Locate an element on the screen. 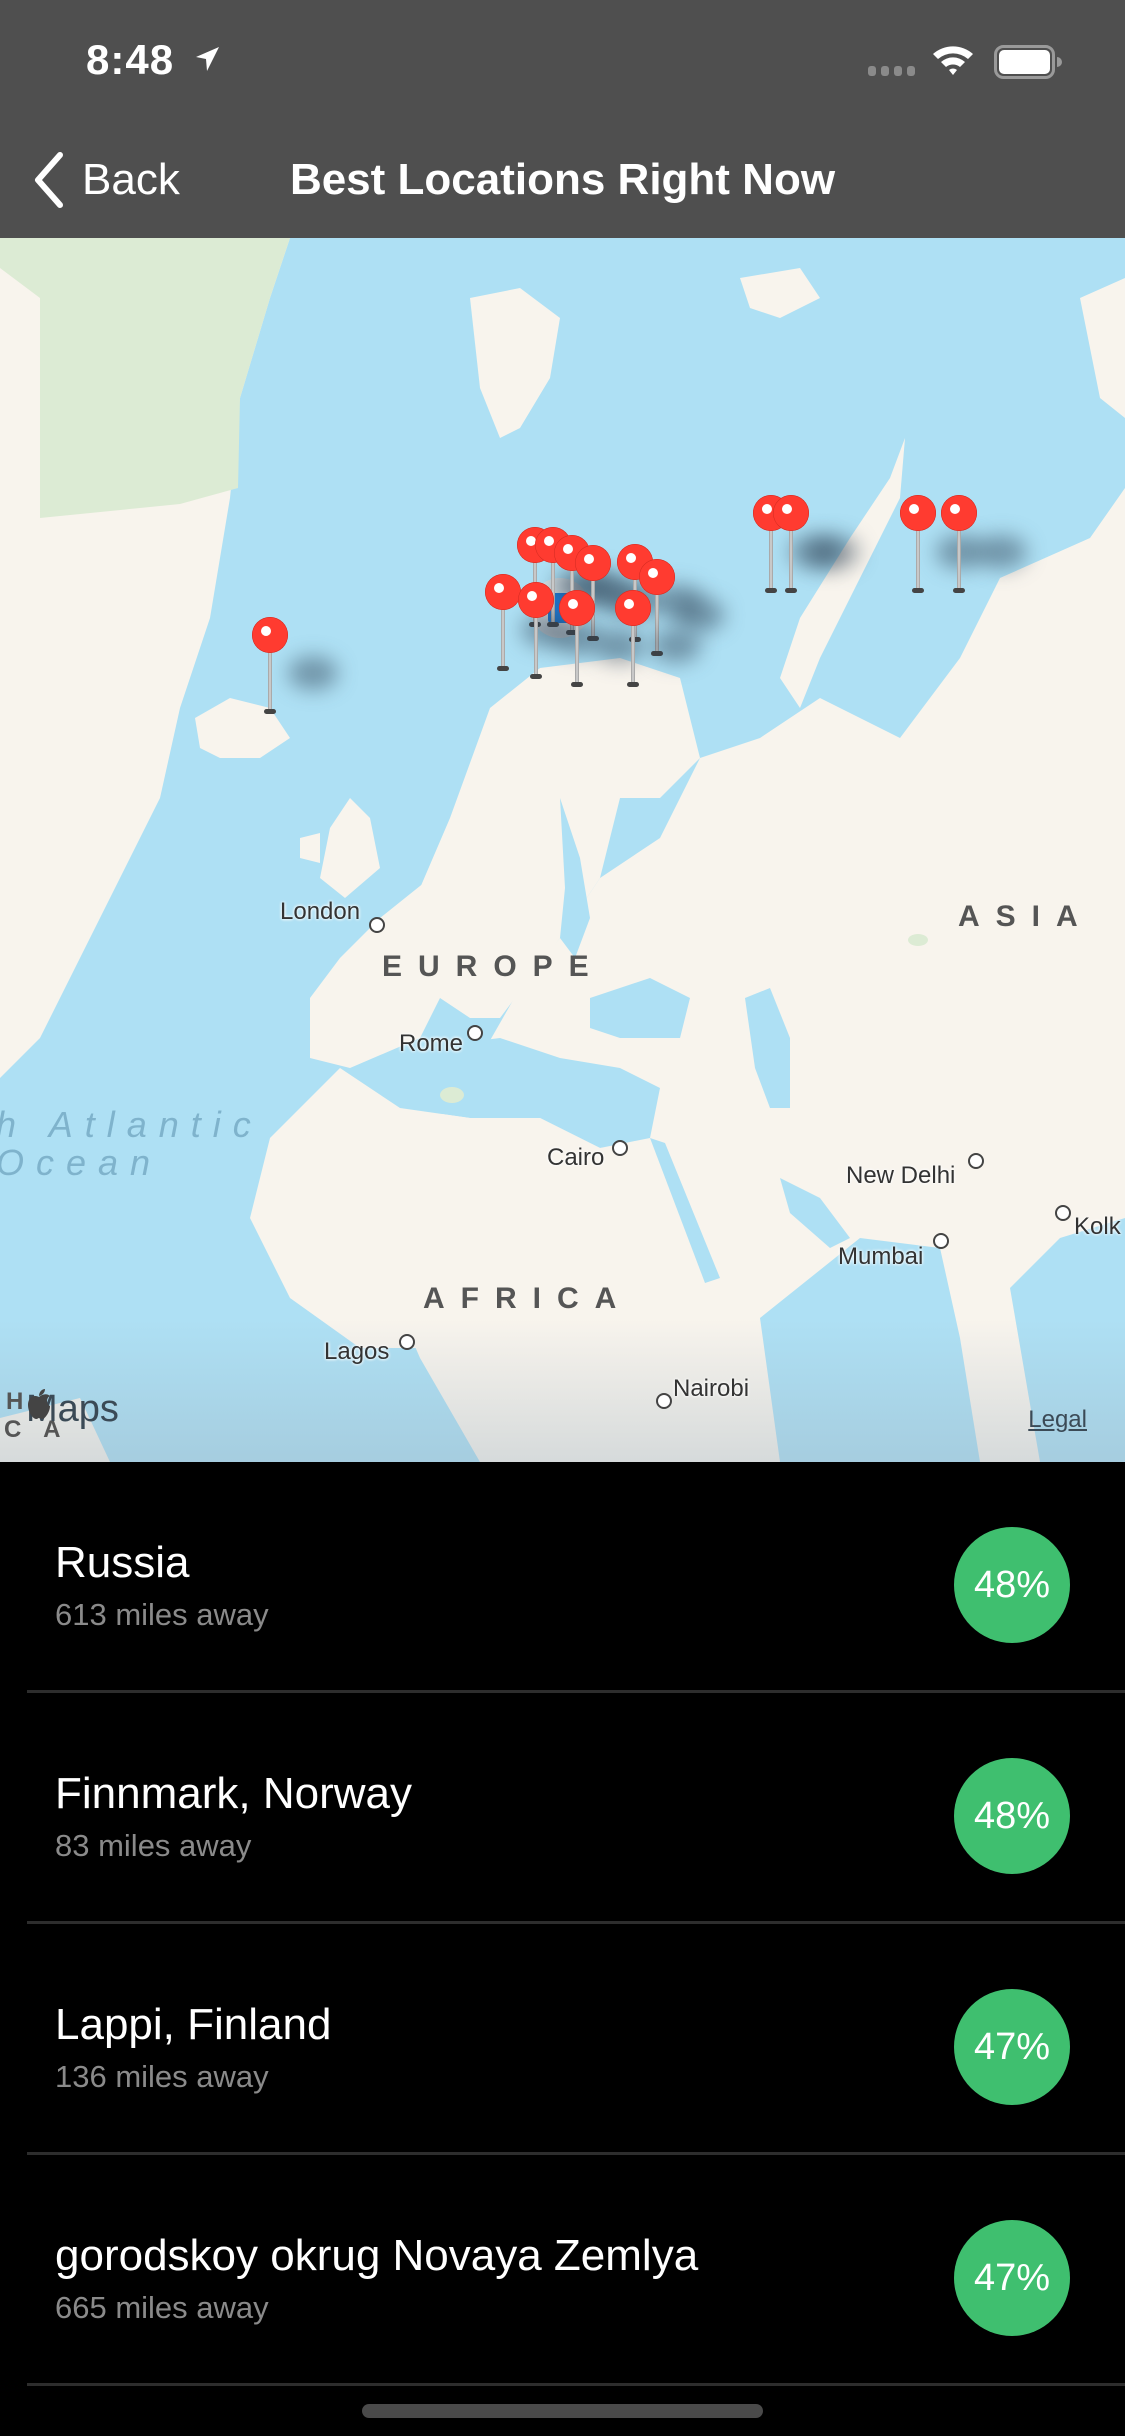 This screenshot has height=2436, width=1125. city-marker-nairobi is located at coordinates (664, 1401).